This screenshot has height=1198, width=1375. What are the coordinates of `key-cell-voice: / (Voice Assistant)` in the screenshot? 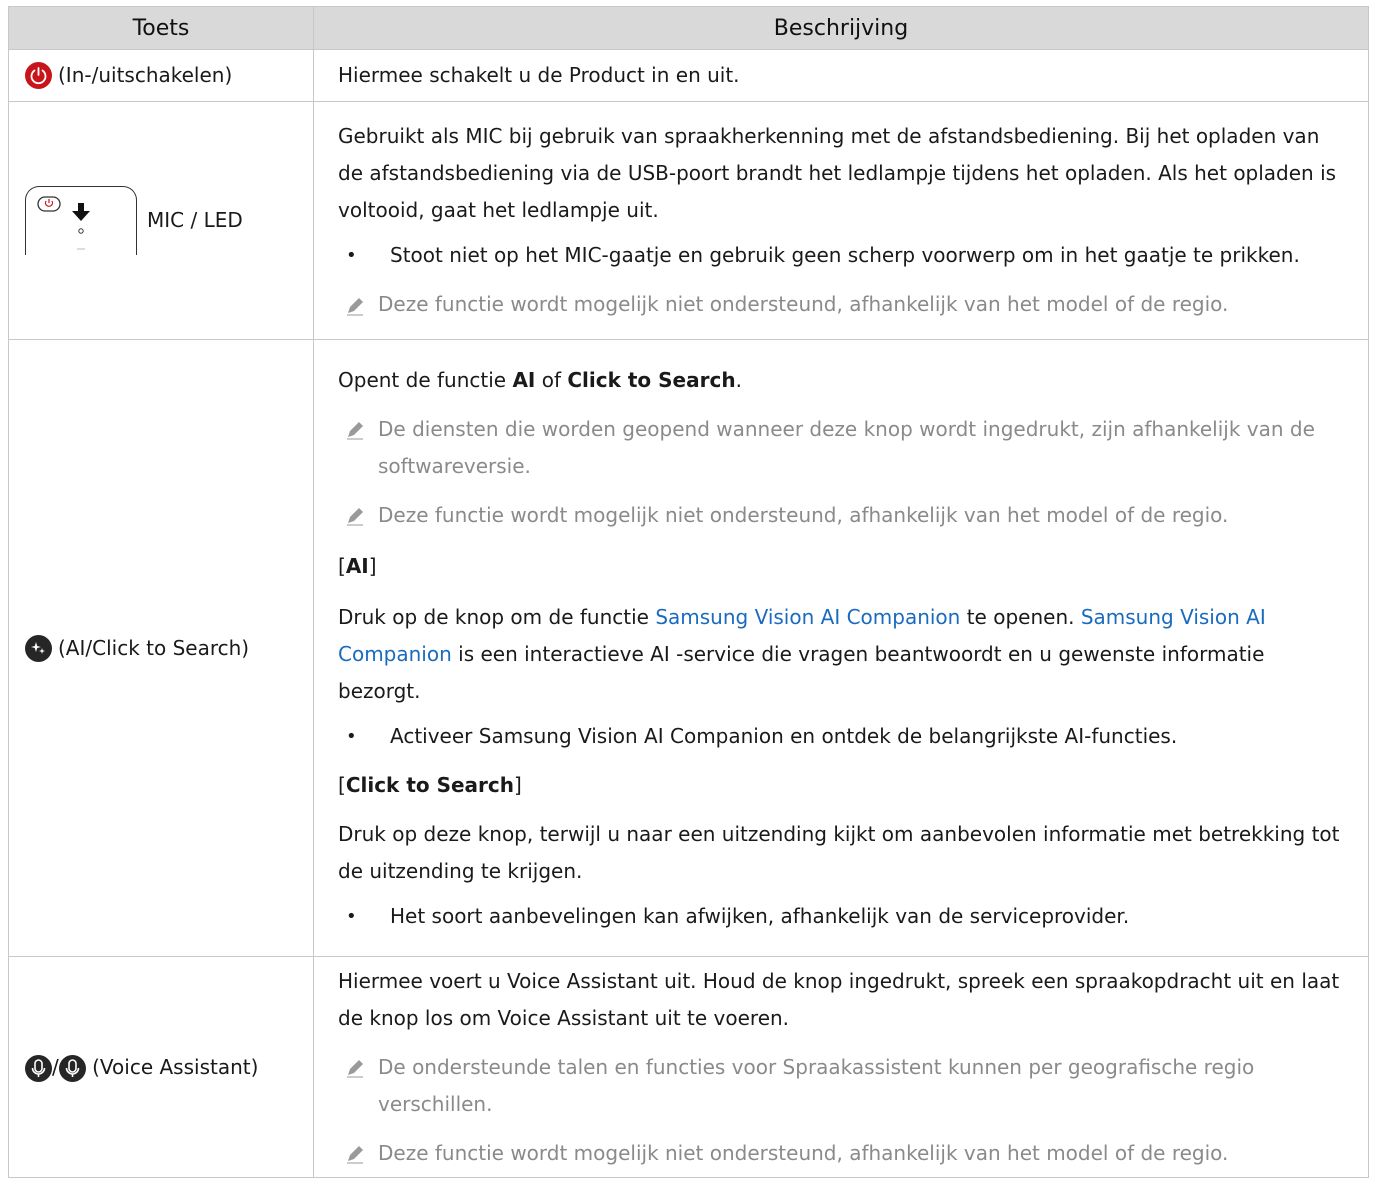 It's located at (161, 1067).